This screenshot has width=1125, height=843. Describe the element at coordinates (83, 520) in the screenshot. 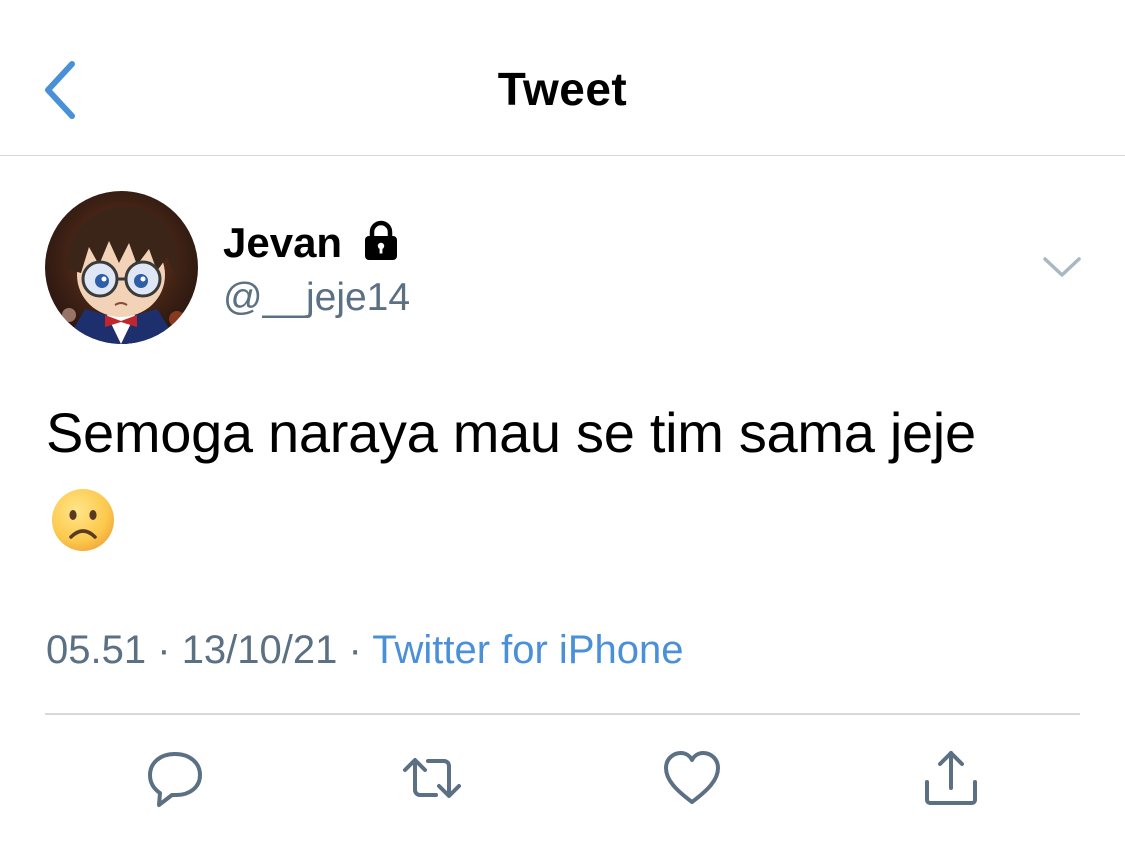

I see `frowning-face-icon` at that location.